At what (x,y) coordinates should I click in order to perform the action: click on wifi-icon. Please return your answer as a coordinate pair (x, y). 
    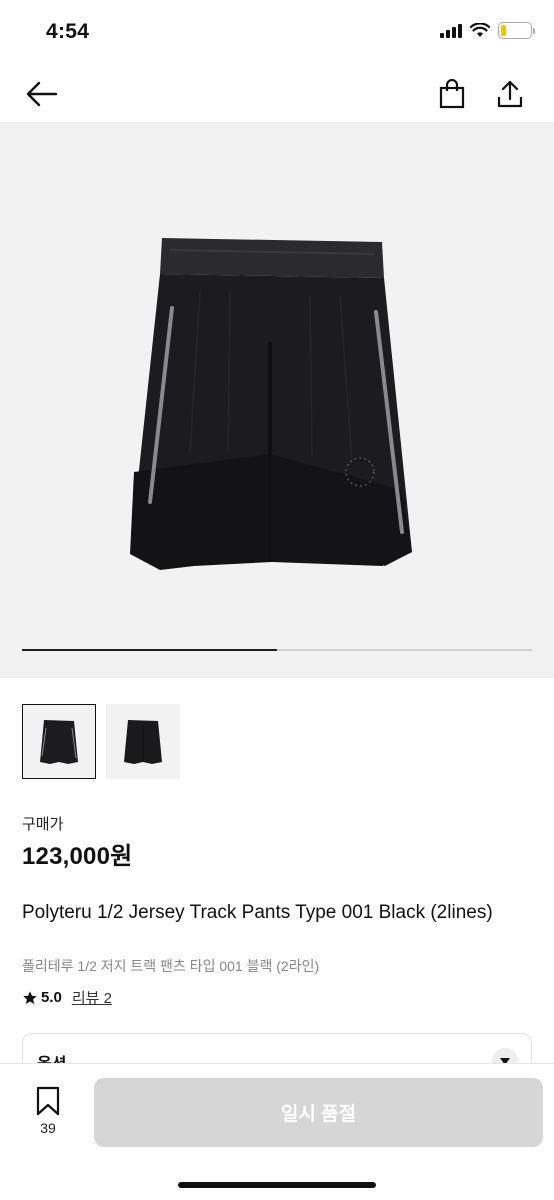
    Looking at the image, I should click on (480, 30).